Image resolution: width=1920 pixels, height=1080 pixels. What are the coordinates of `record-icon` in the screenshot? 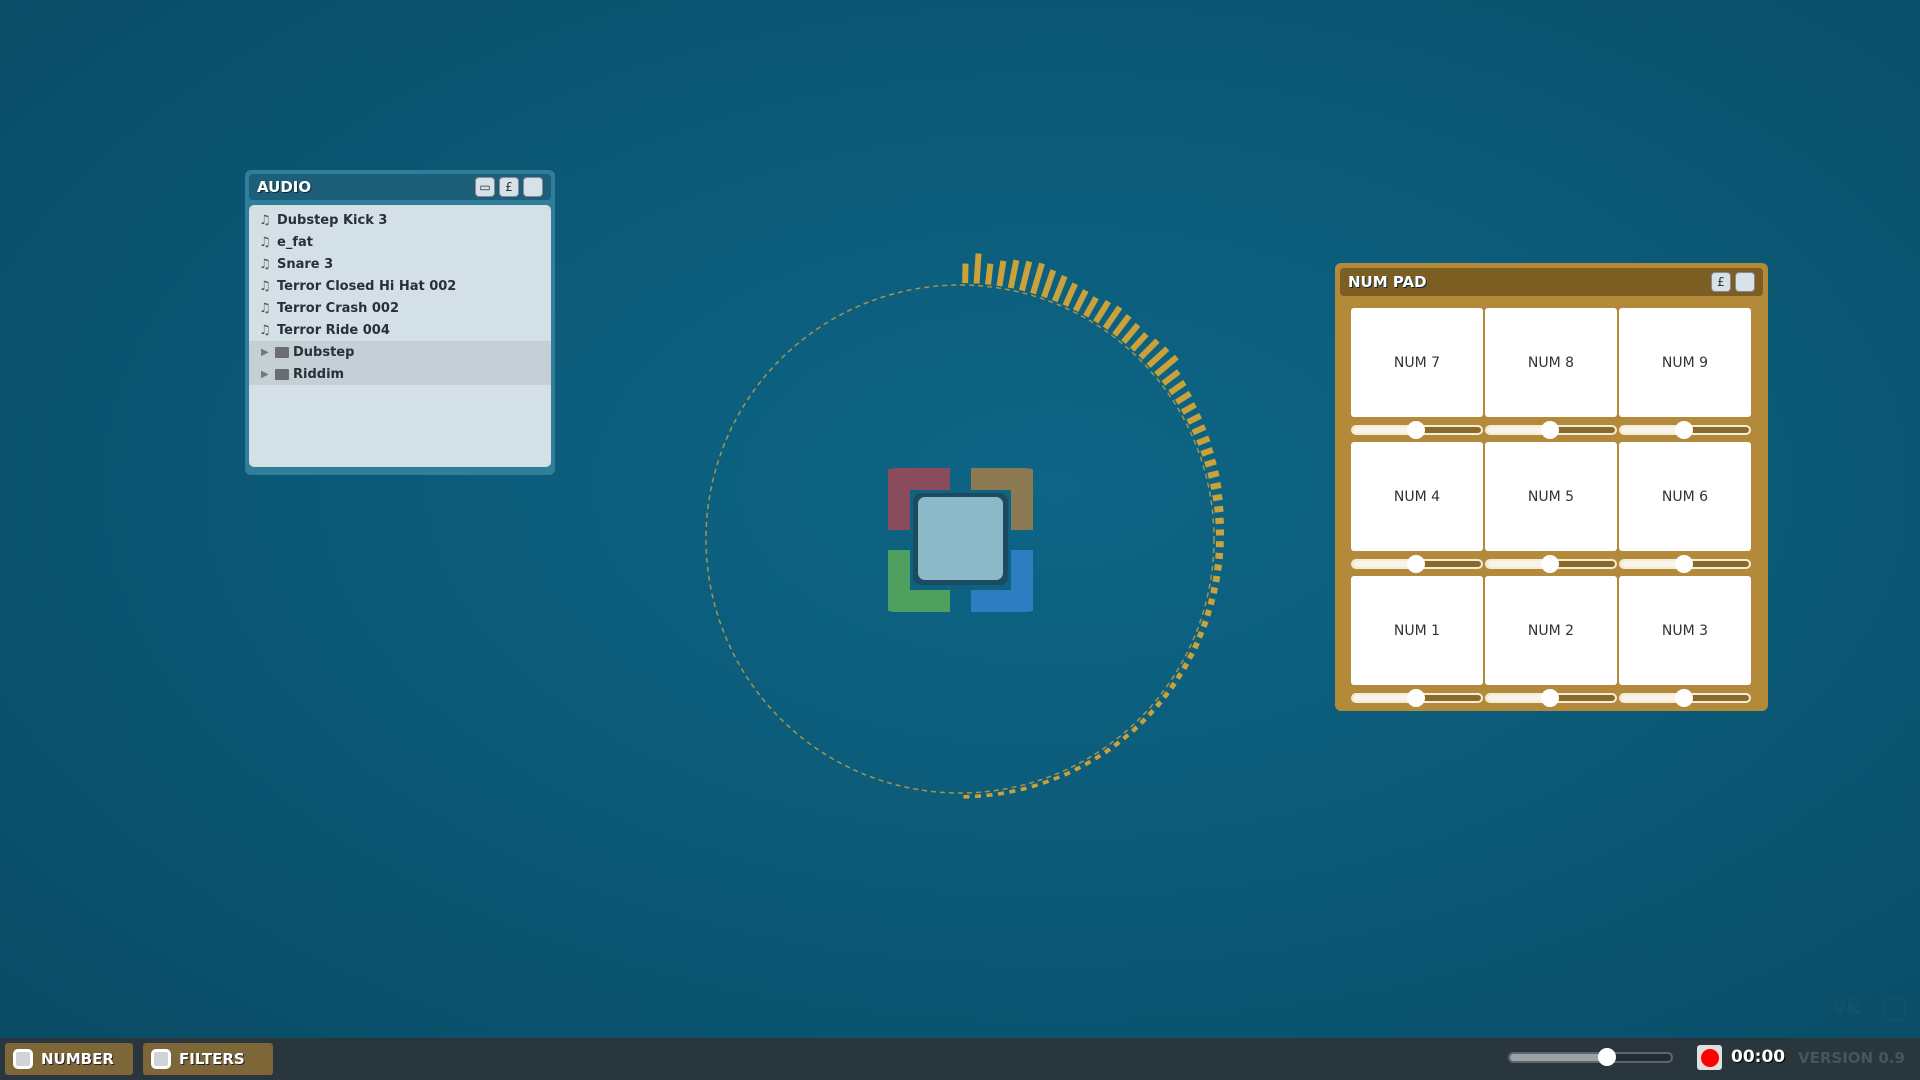 It's located at (1709, 1057).